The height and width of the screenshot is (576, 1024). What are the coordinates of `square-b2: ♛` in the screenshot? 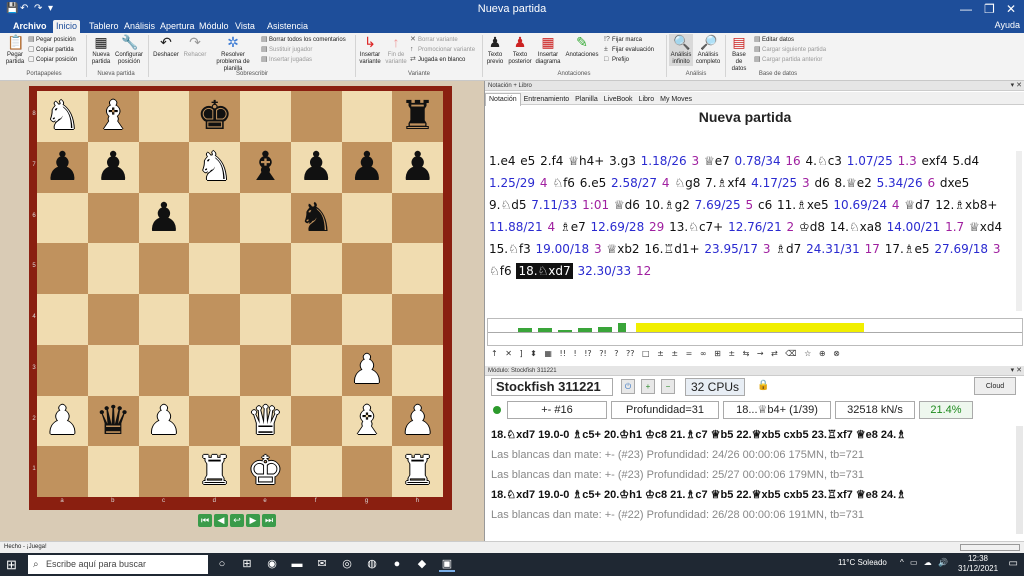 It's located at (113, 421).